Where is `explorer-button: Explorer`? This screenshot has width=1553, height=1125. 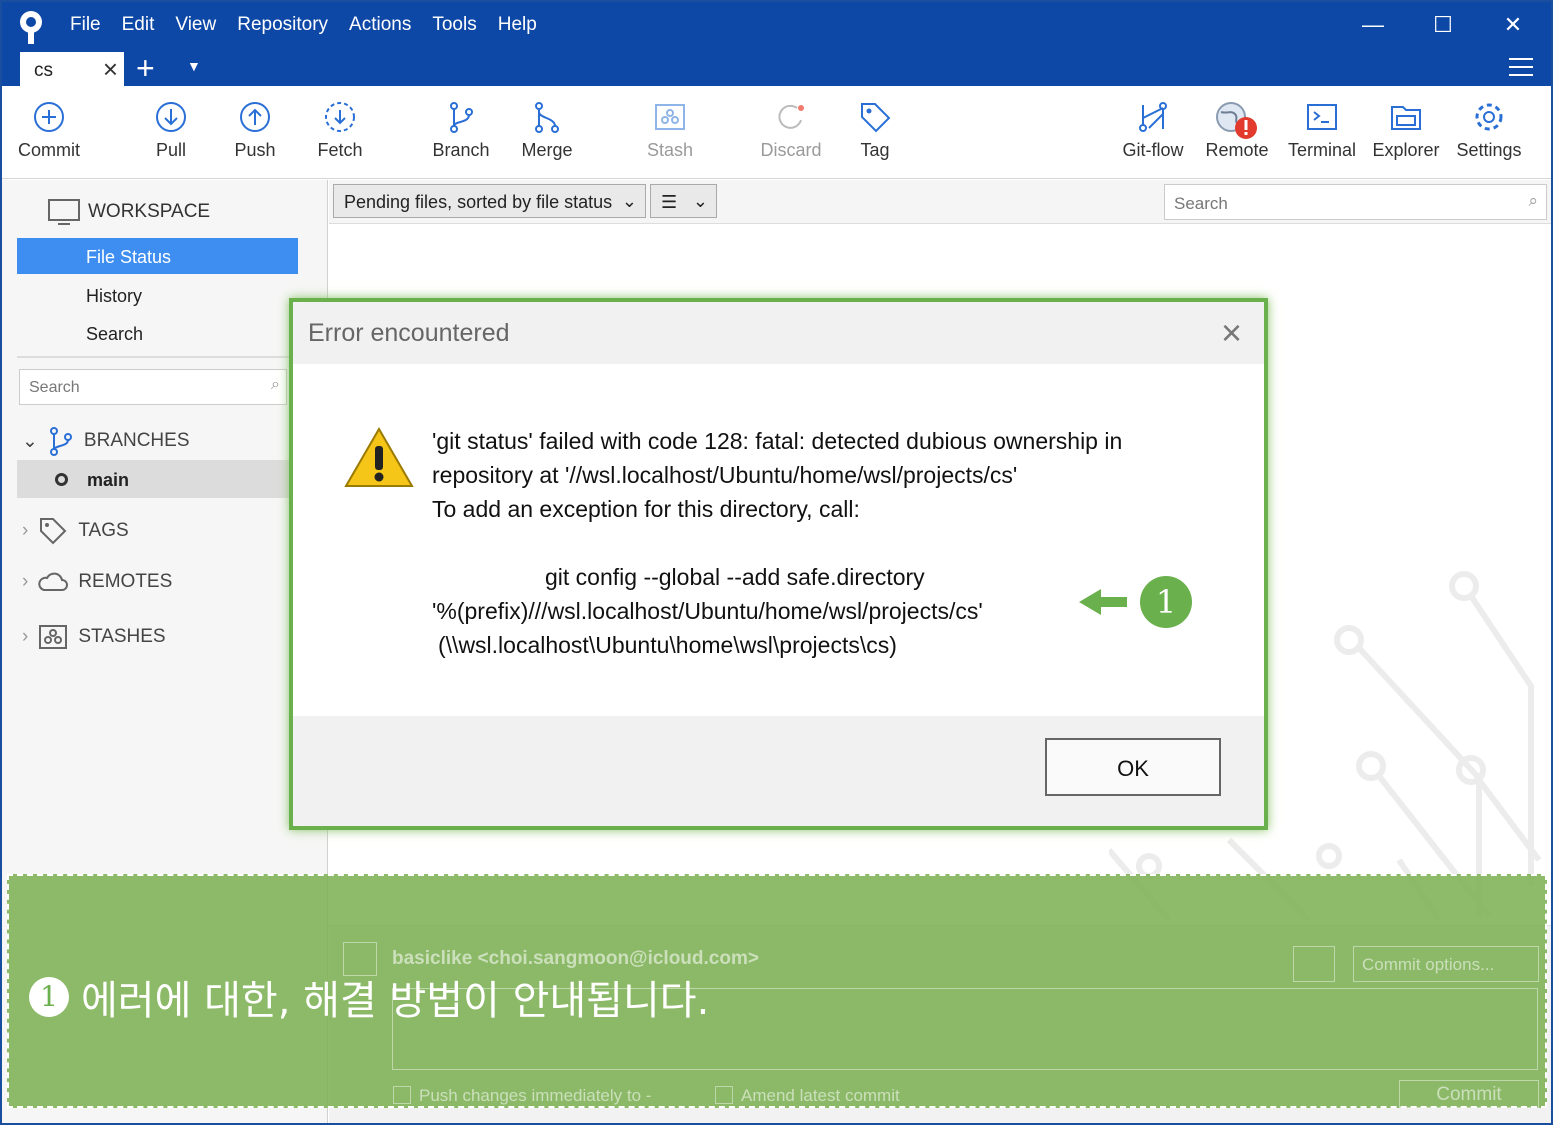 explorer-button: Explorer is located at coordinates (1406, 130).